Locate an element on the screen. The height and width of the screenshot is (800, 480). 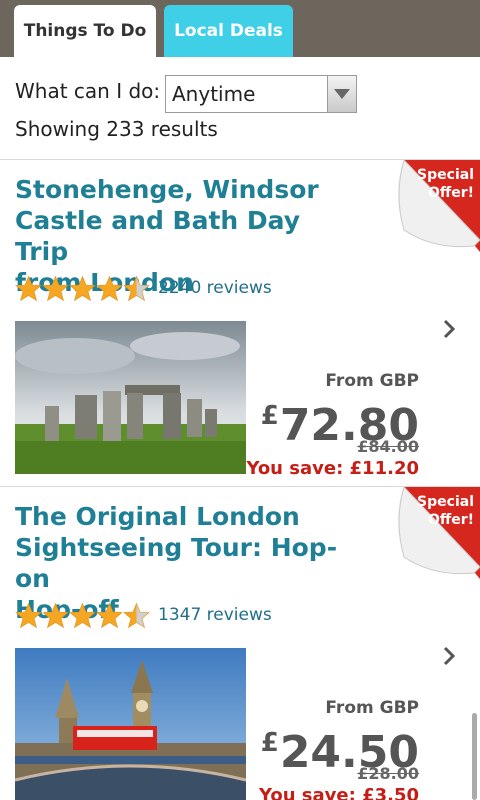
original-price: £84.00 is located at coordinates (388, 446).